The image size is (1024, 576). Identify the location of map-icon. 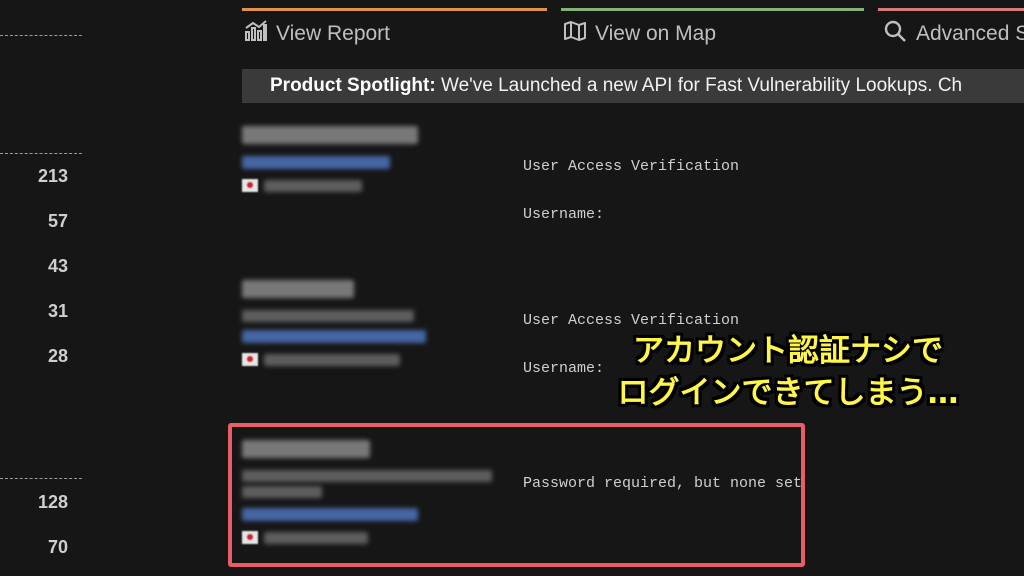
(575, 34).